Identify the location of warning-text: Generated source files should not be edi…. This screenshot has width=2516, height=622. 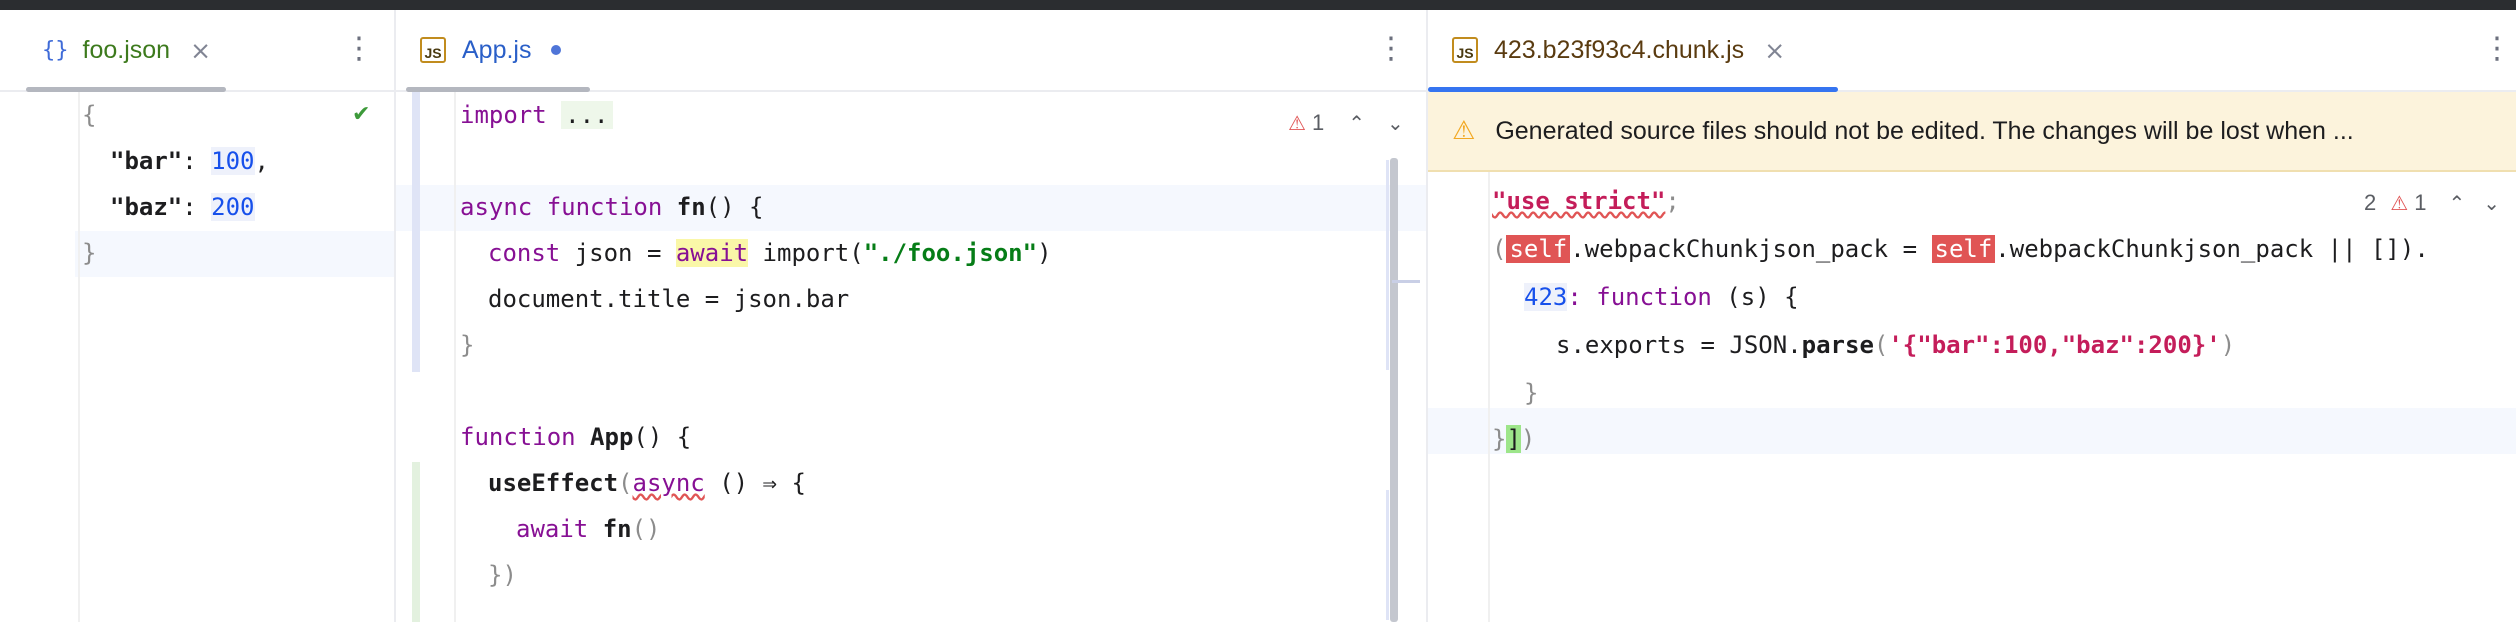
(1924, 130).